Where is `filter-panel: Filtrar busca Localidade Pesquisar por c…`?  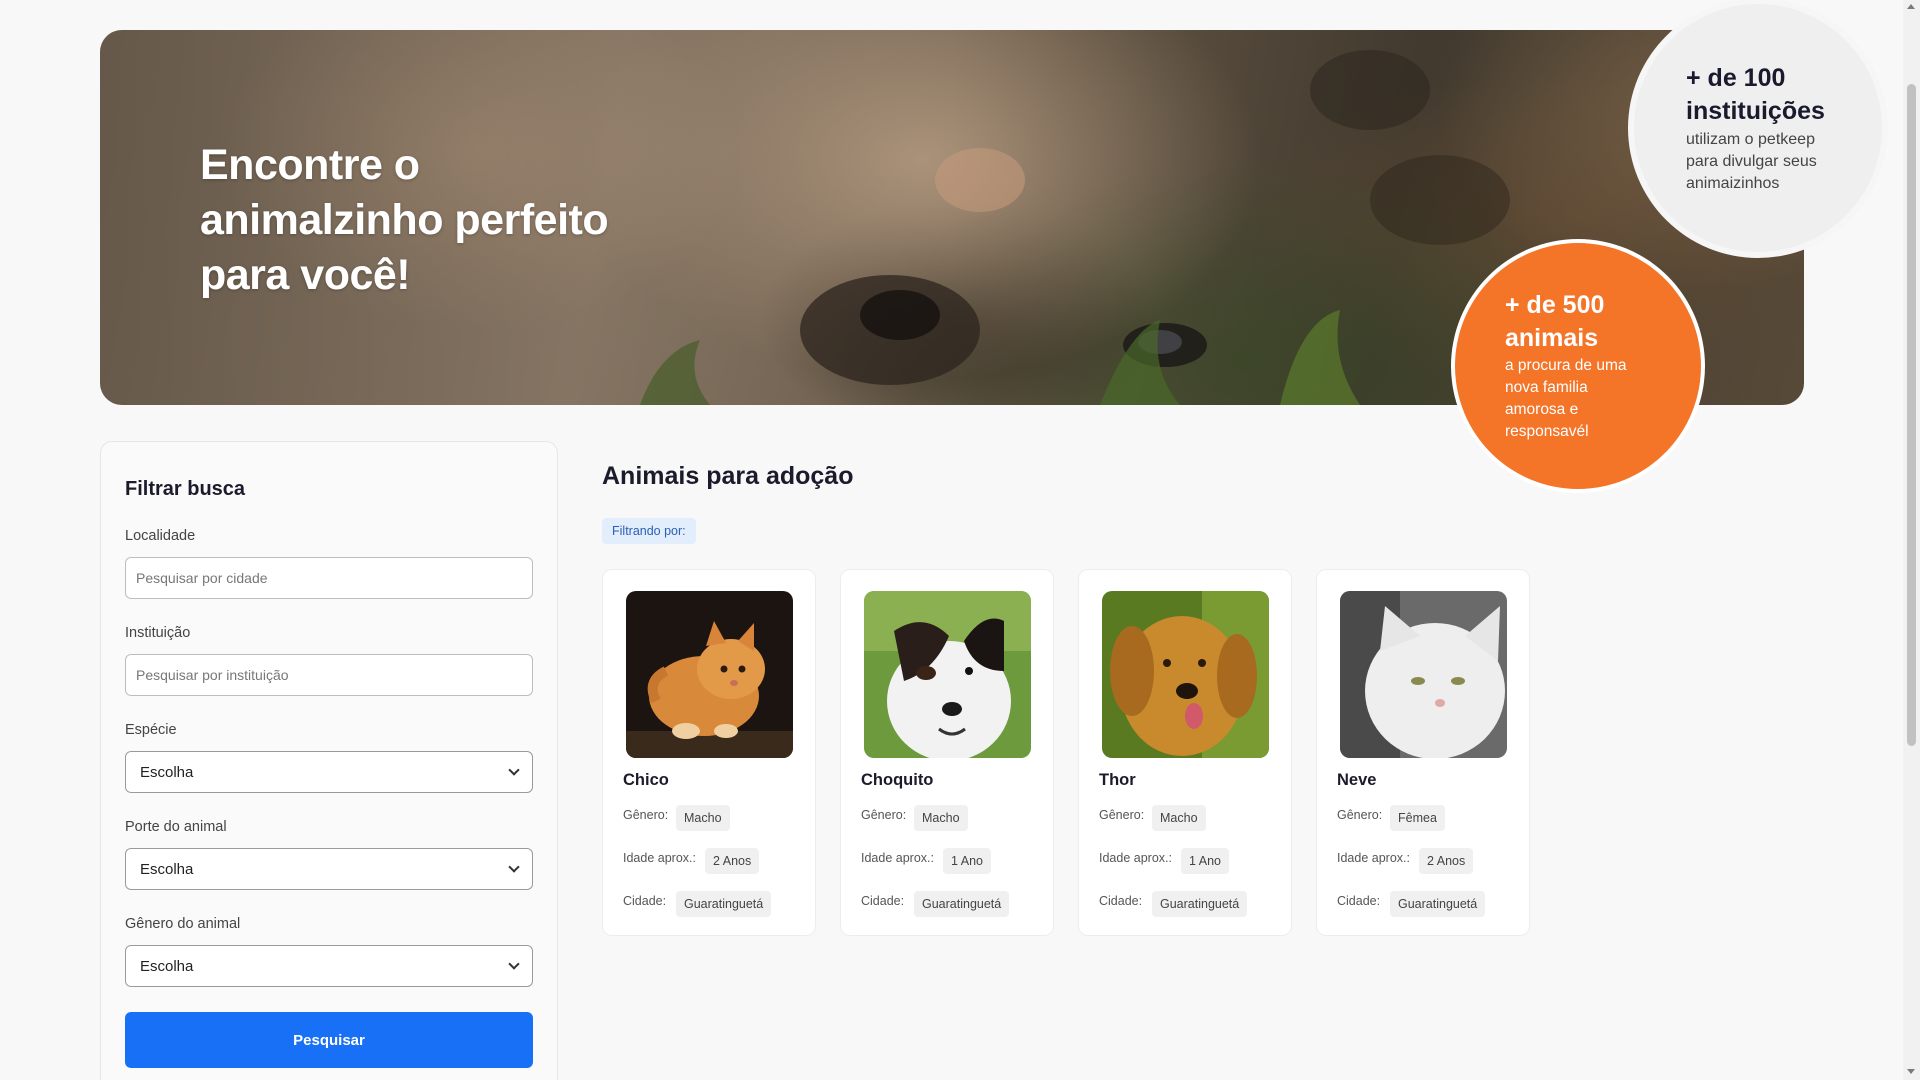 filter-panel: Filtrar busca Localidade Pesquisar por c… is located at coordinates (329, 760).